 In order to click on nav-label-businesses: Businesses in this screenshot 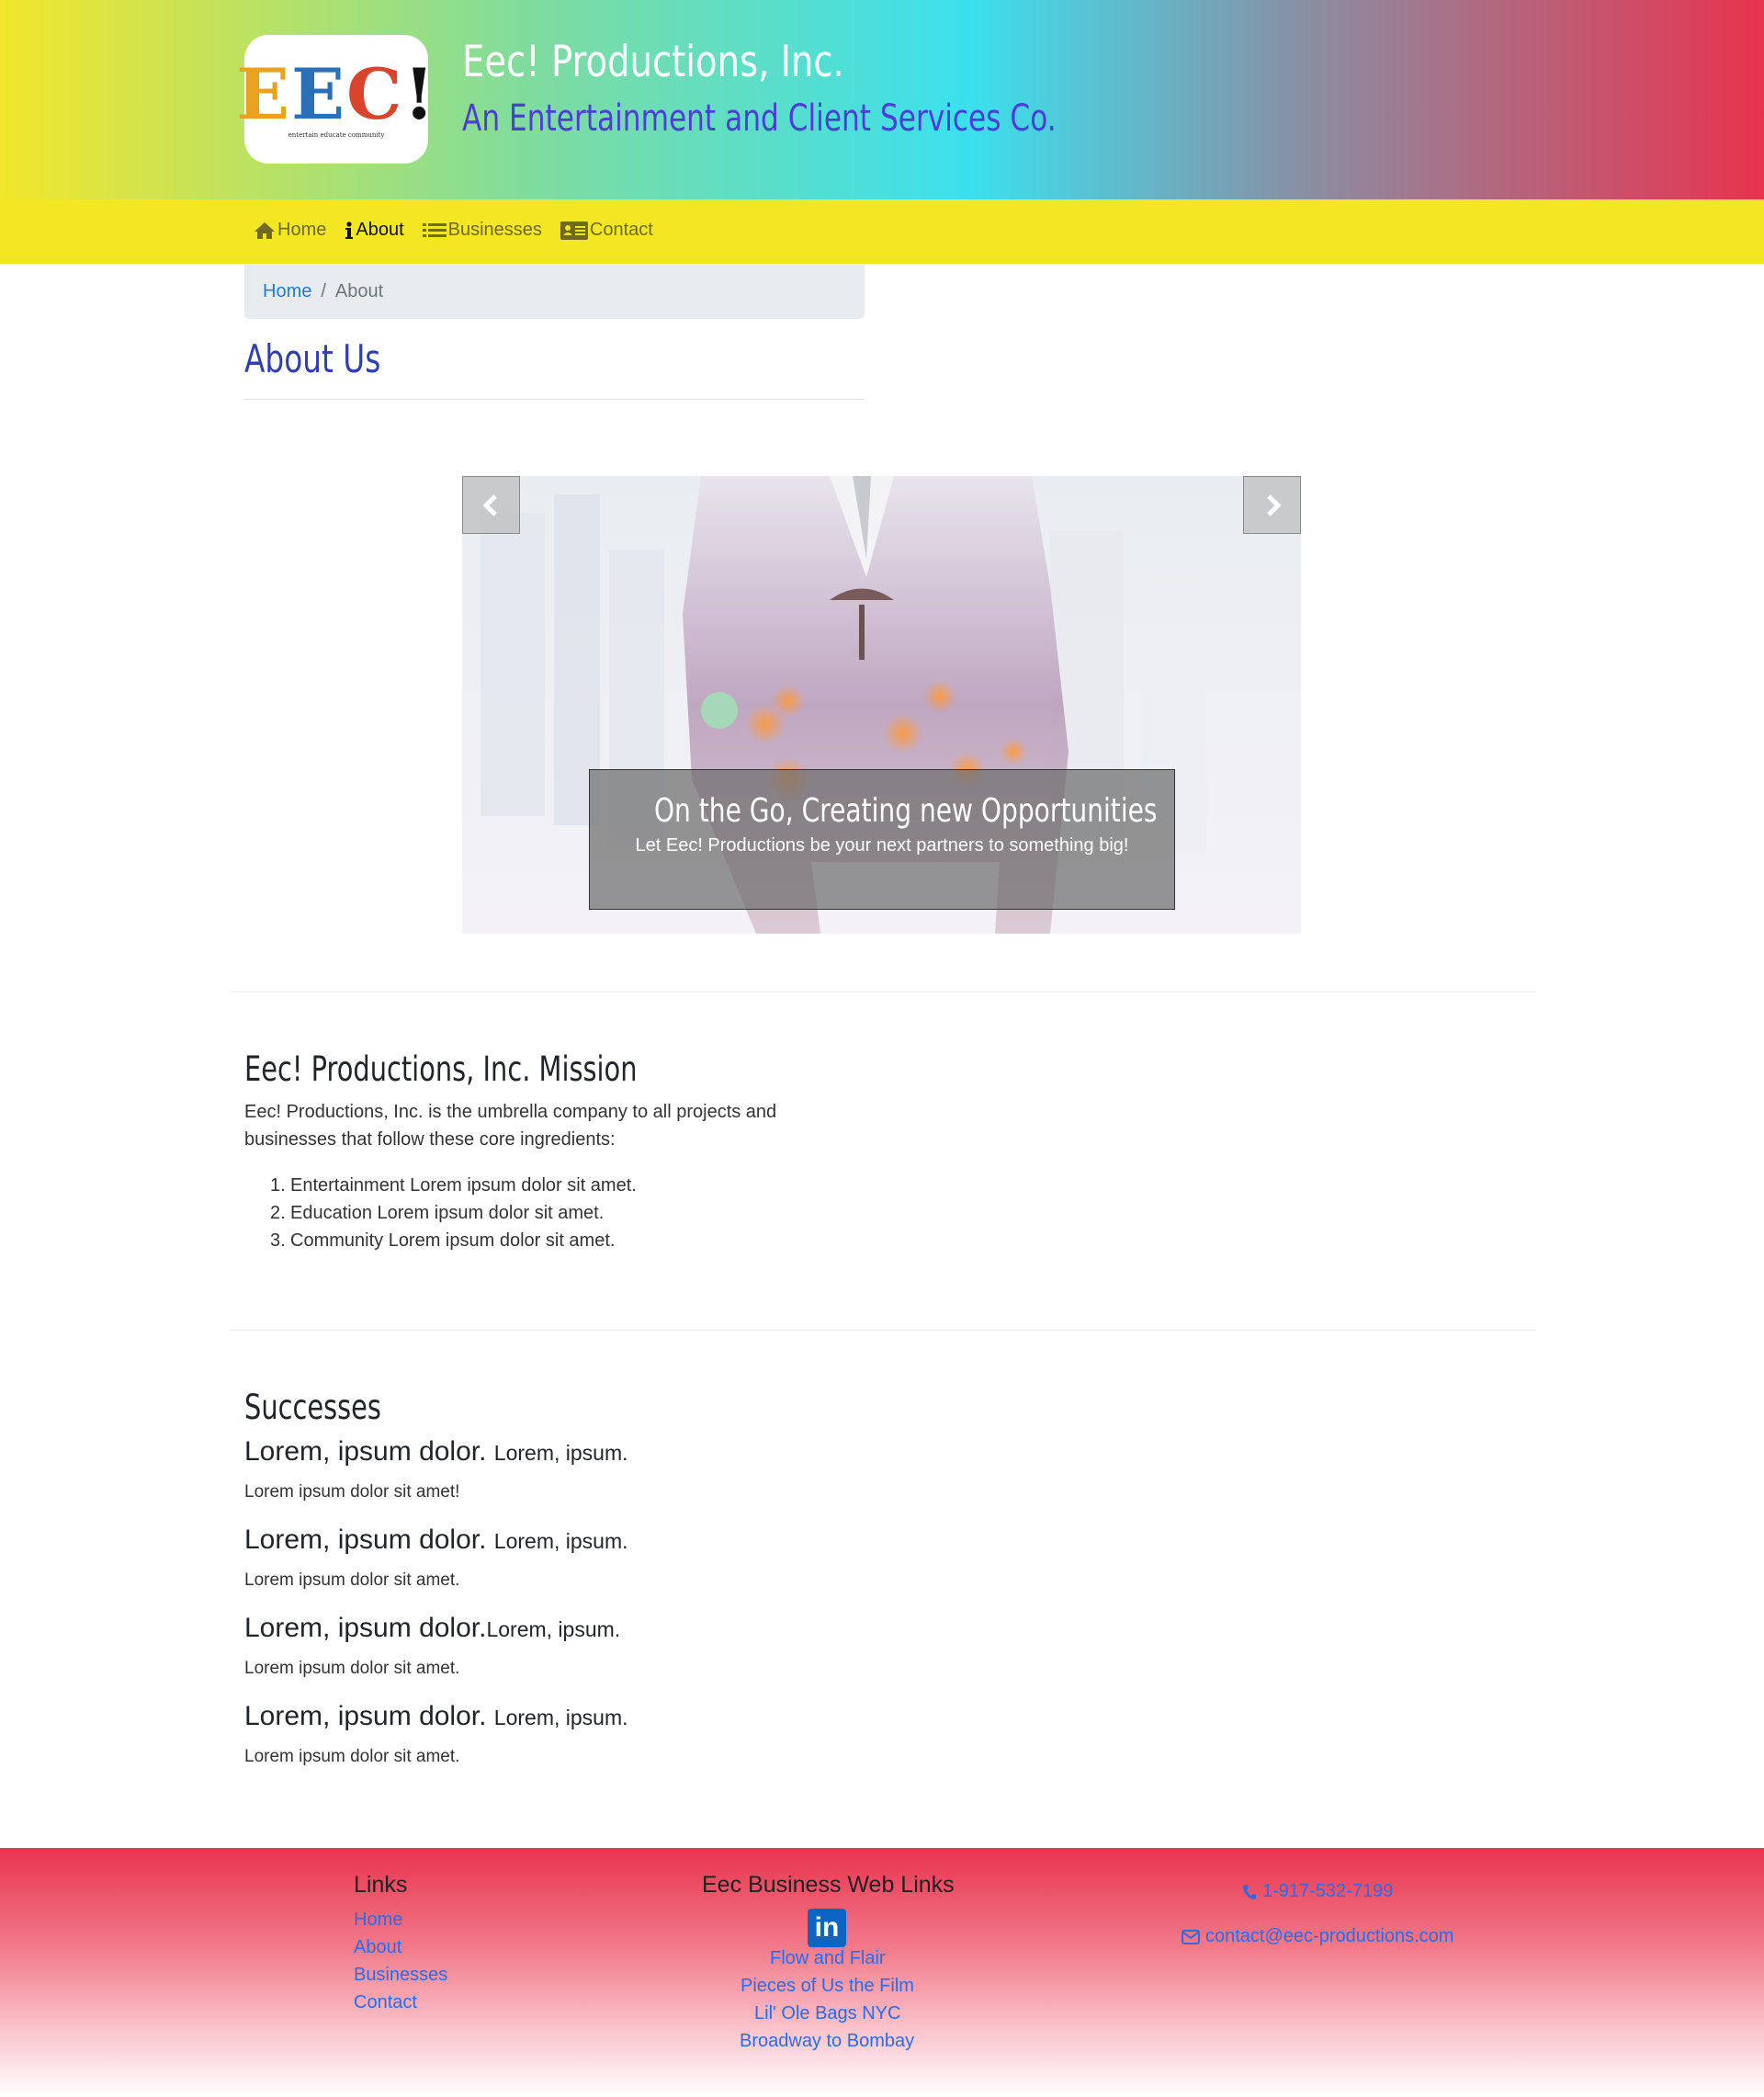, I will do `click(495, 230)`.